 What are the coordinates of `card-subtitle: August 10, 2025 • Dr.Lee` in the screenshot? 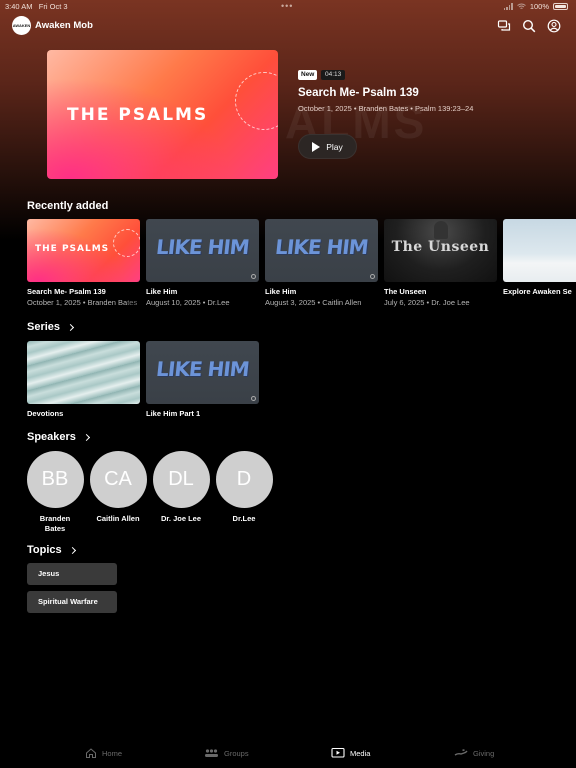 It's located at (188, 302).